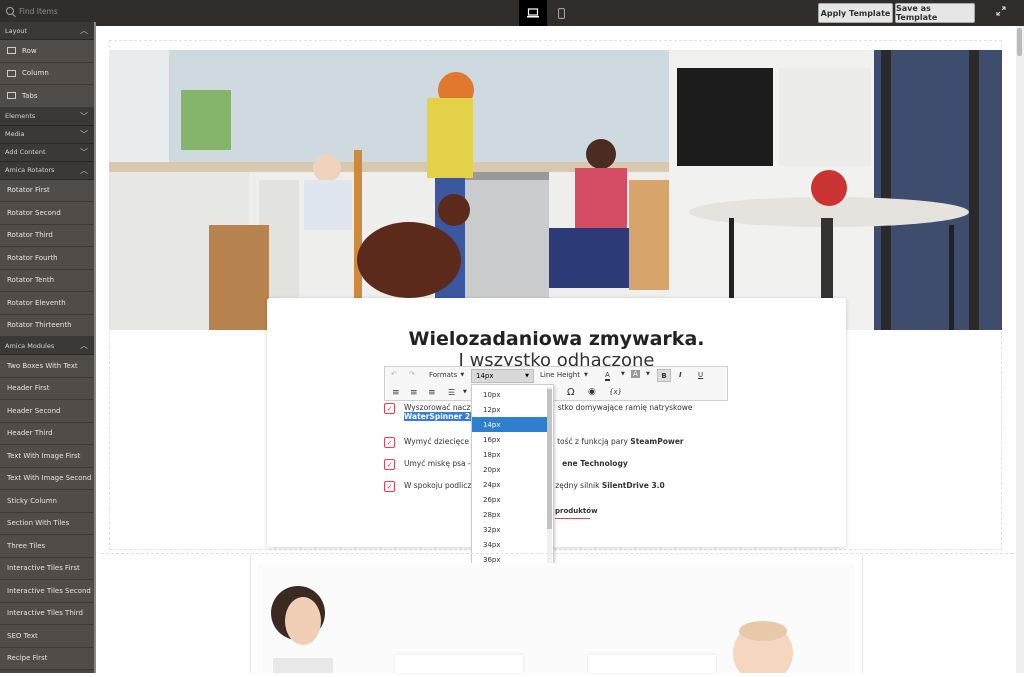 The height and width of the screenshot is (677, 1024). Describe the element at coordinates (47, 388) in the screenshot. I see `sidebar-item-module: Header First` at that location.